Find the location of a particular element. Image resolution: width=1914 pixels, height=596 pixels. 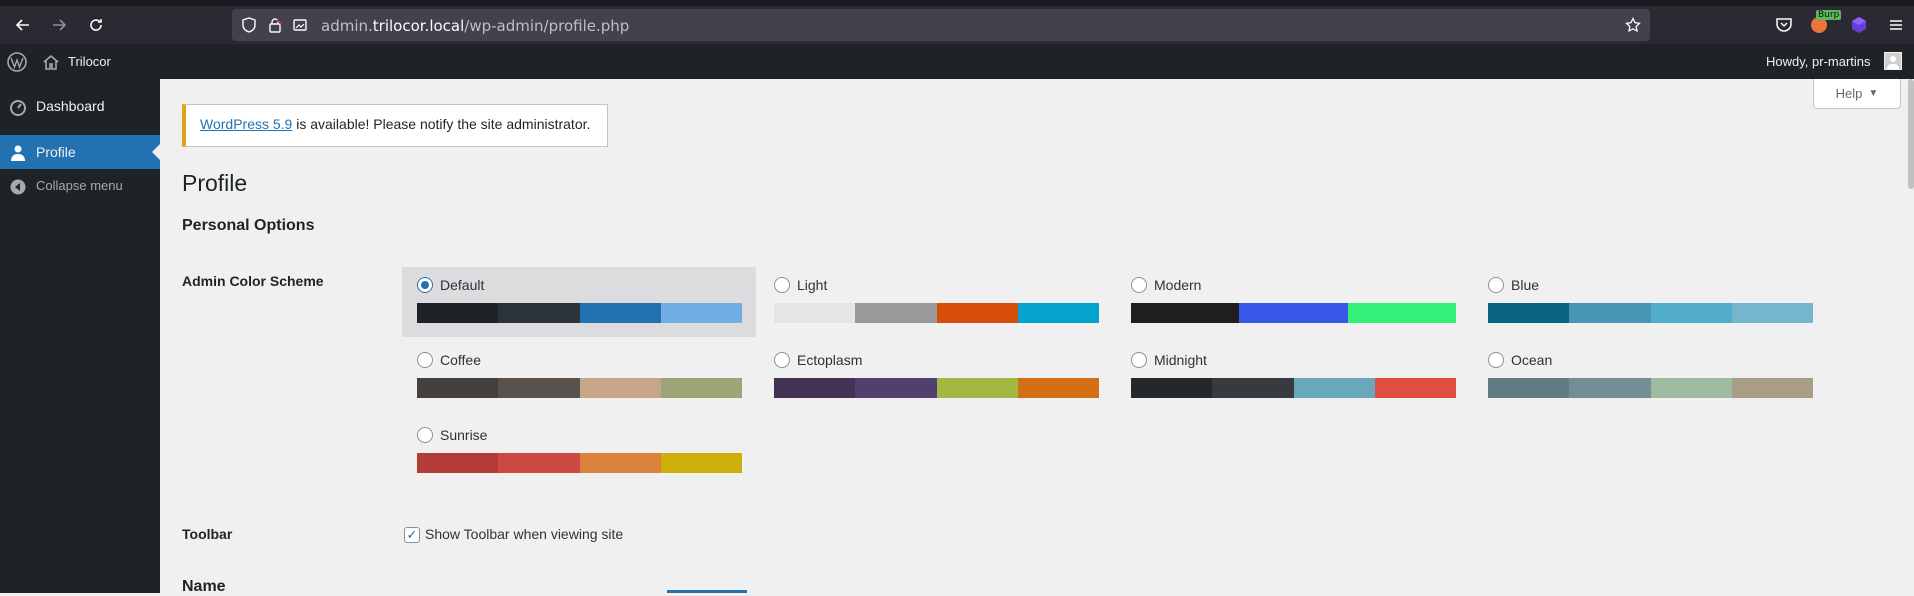

wordpress-logo-icon is located at coordinates (17, 62).